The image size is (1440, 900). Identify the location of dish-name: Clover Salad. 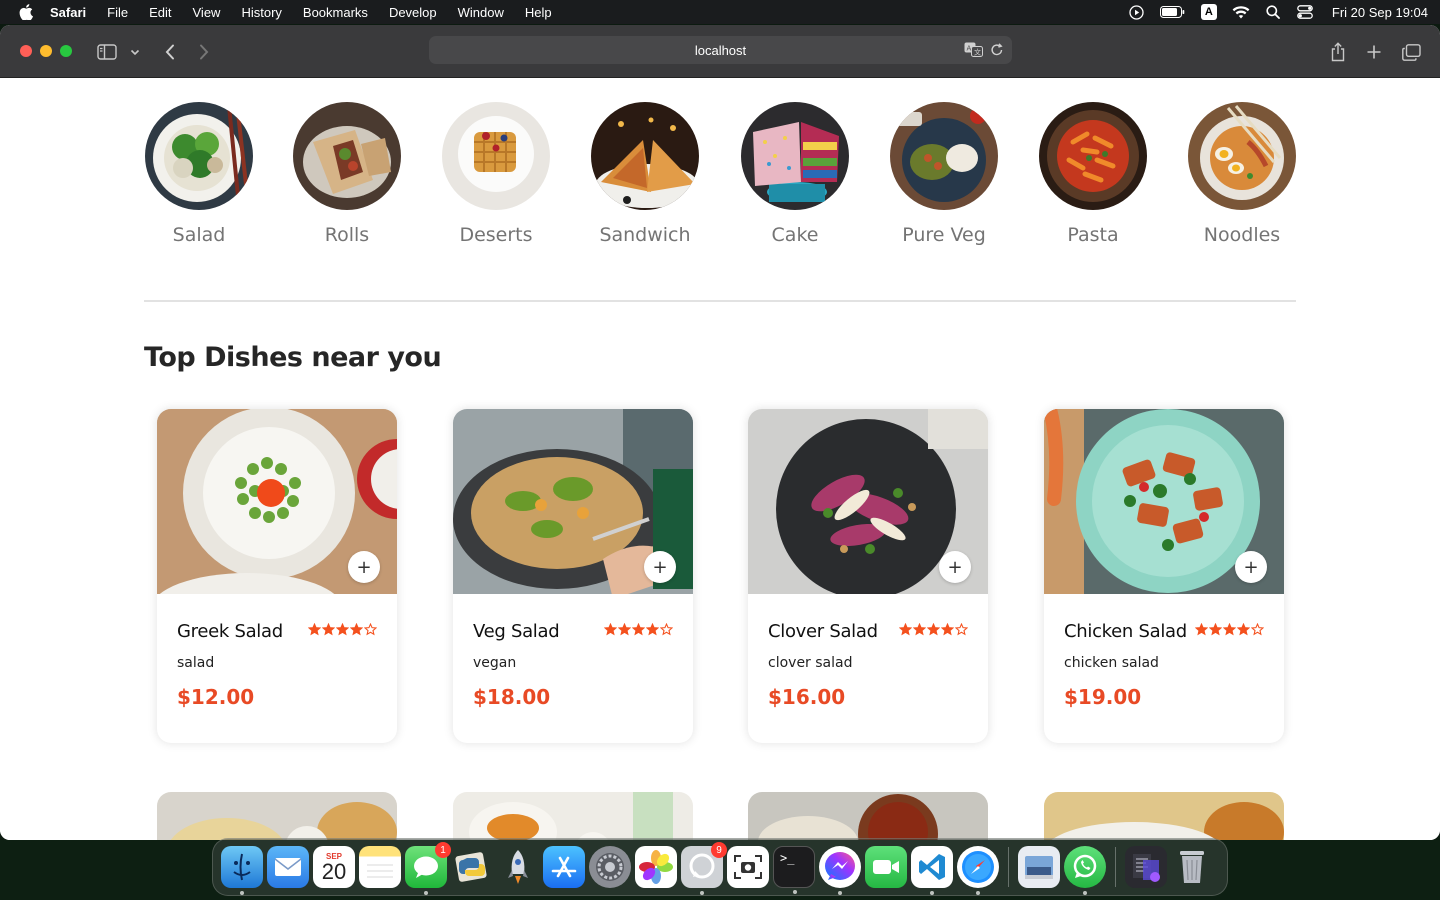
(823, 631).